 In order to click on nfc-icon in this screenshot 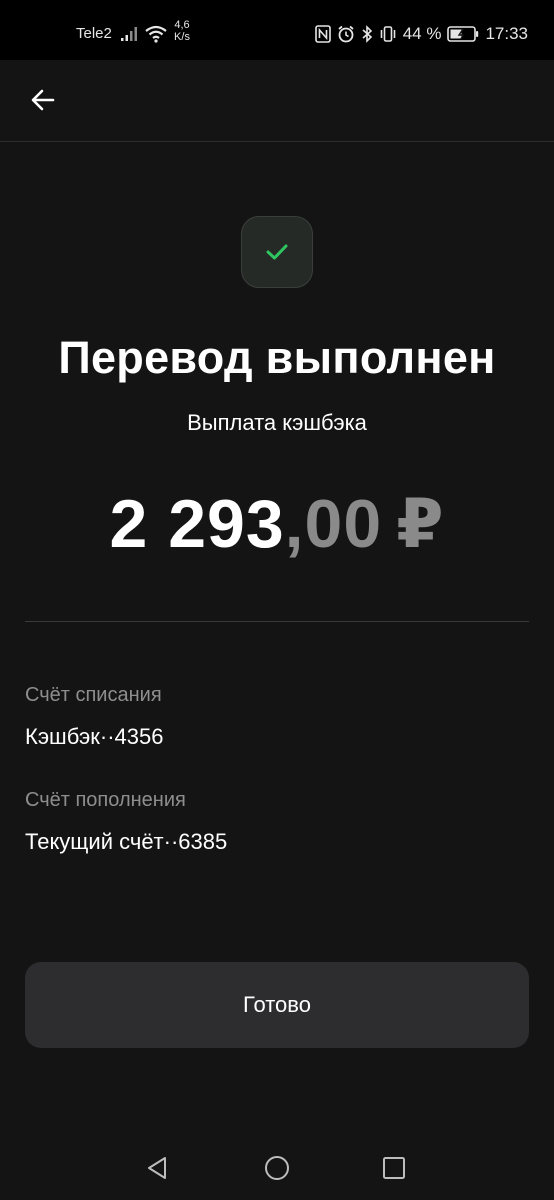, I will do `click(322, 34)`.